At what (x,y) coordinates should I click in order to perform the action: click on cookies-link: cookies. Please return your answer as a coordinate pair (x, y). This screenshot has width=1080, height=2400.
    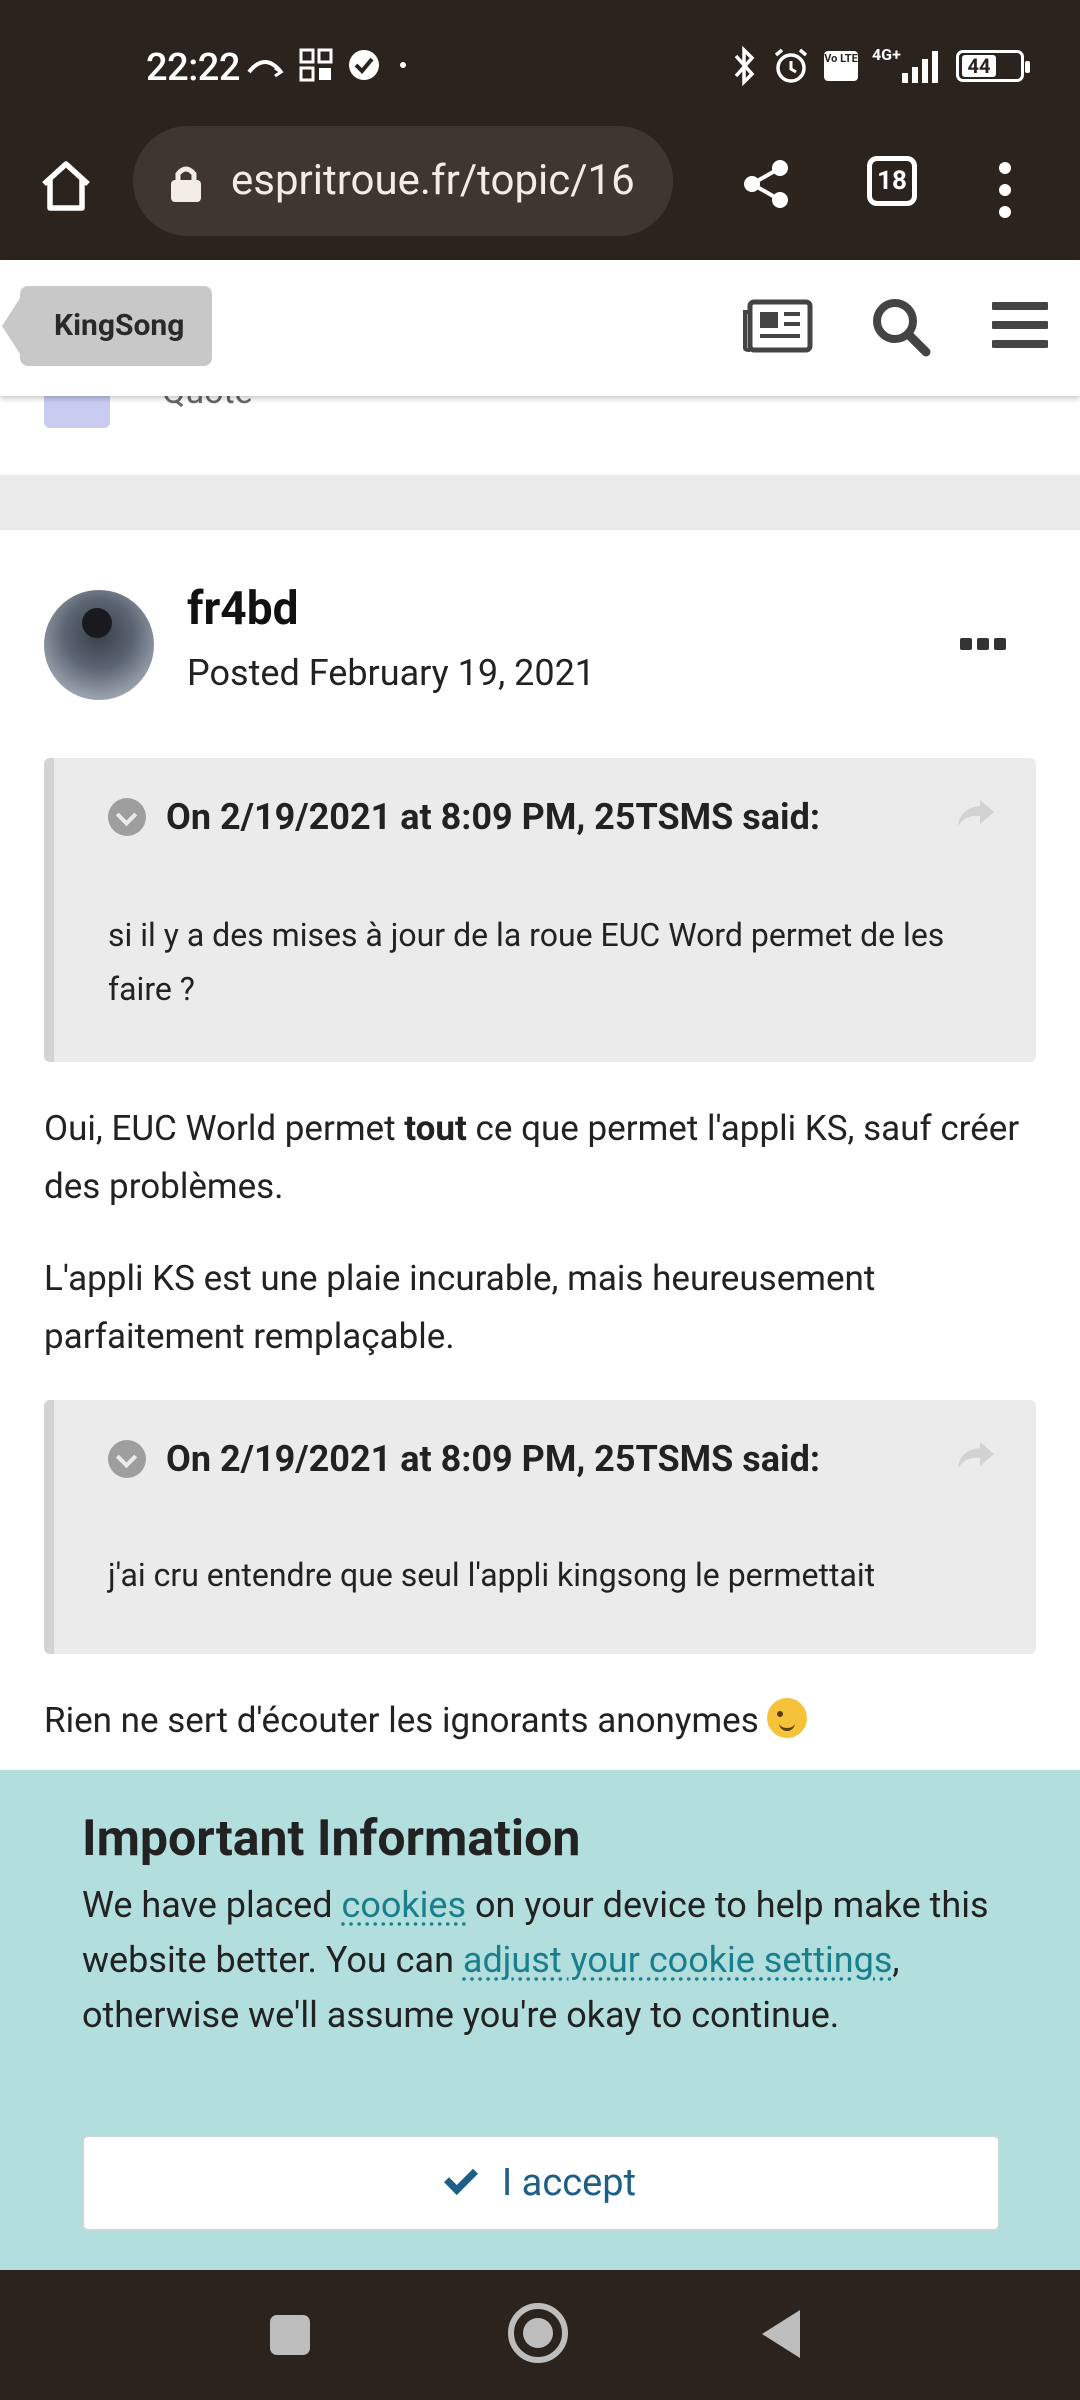
    Looking at the image, I should click on (404, 1905).